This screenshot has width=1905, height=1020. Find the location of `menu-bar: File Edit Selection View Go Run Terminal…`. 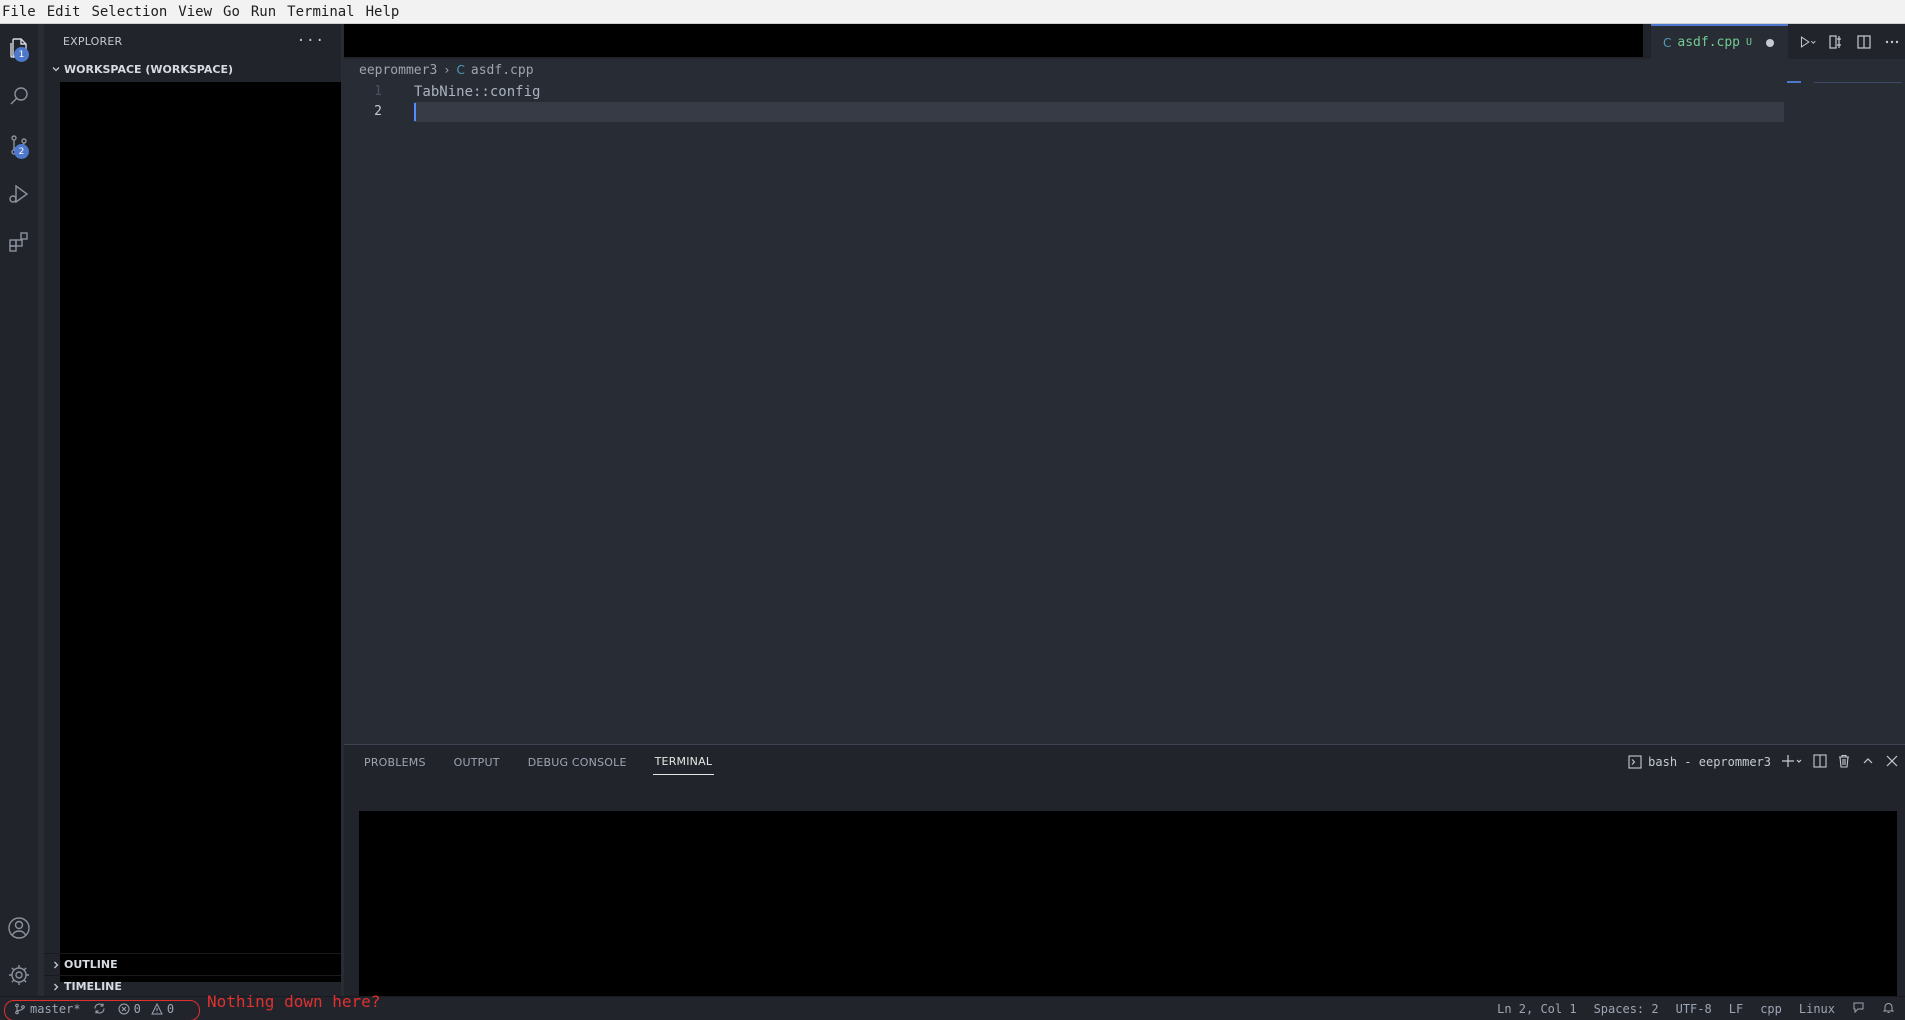

menu-bar: File Edit Selection View Go Run Terminal… is located at coordinates (952, 12).